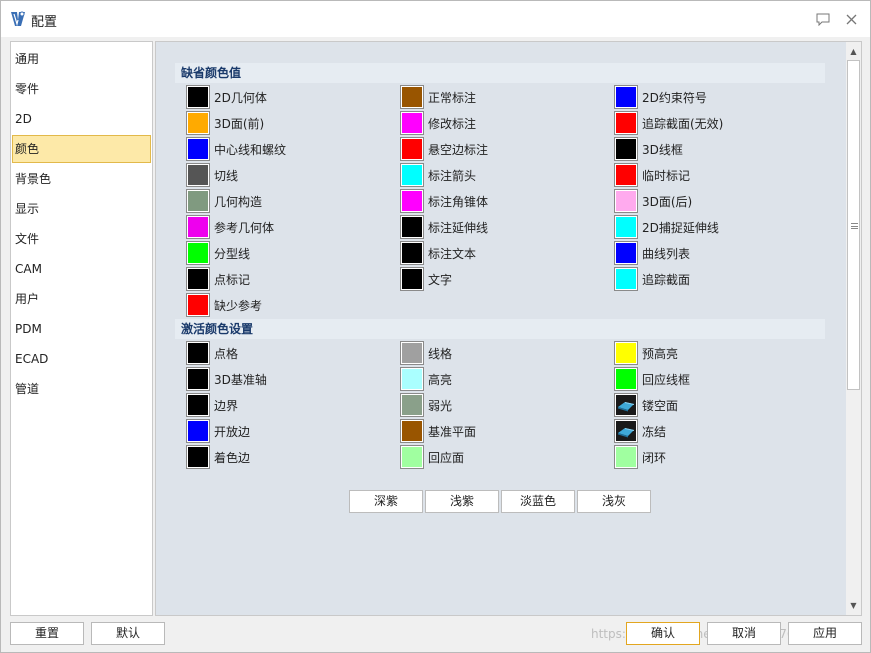  I want to click on color-setting-row: 回应面, so click(432, 457).